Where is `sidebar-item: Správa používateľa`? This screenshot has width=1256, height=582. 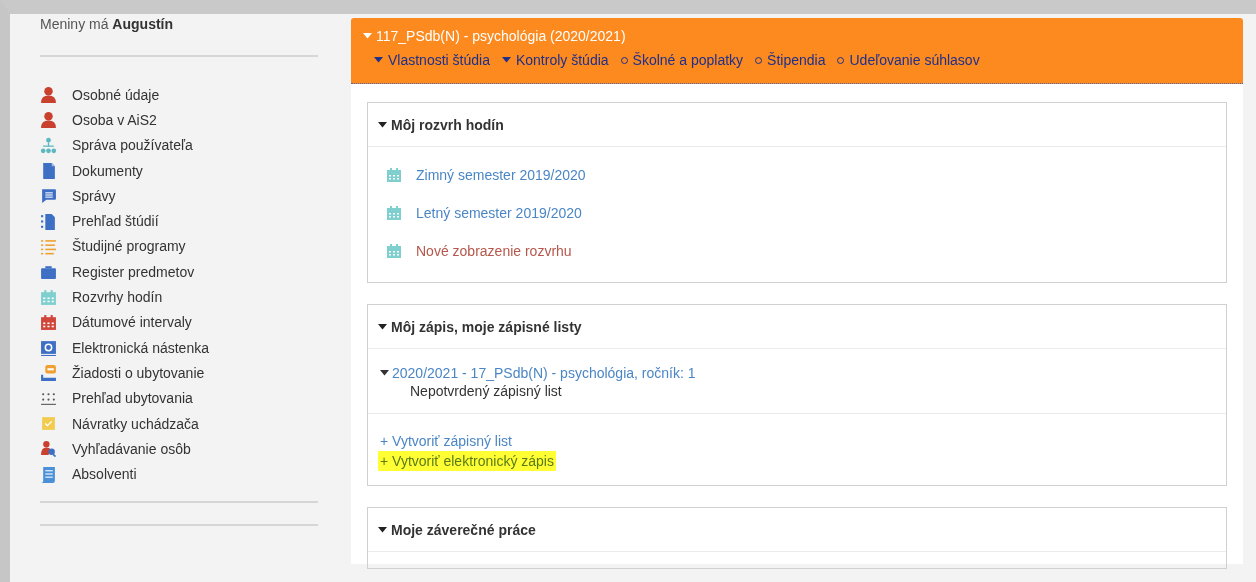
sidebar-item: Správa používateľa is located at coordinates (116, 145).